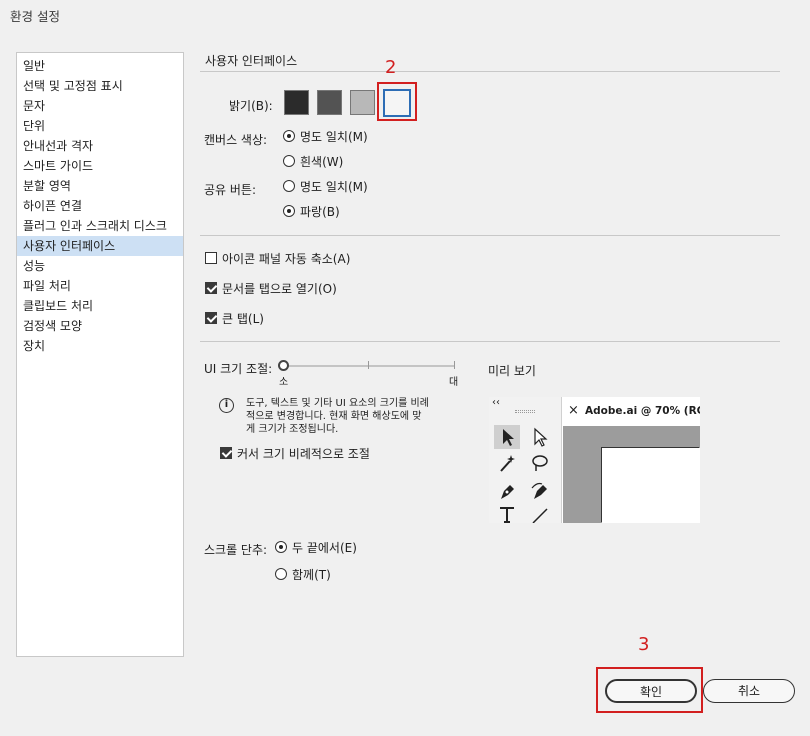 This screenshot has width=810, height=736. I want to click on brightness-swatch-medium-dark, so click(329, 102).